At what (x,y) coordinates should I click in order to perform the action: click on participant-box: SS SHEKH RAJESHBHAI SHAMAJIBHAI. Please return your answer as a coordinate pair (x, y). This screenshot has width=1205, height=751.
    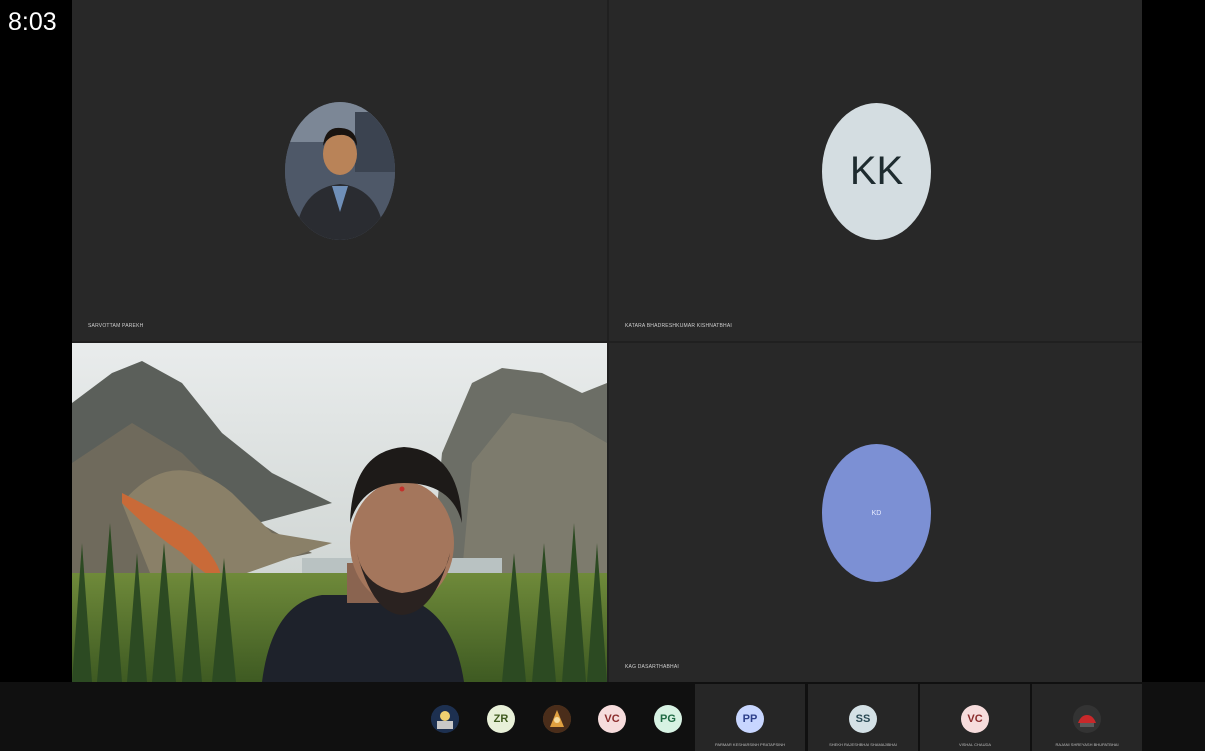
    Looking at the image, I should click on (863, 717).